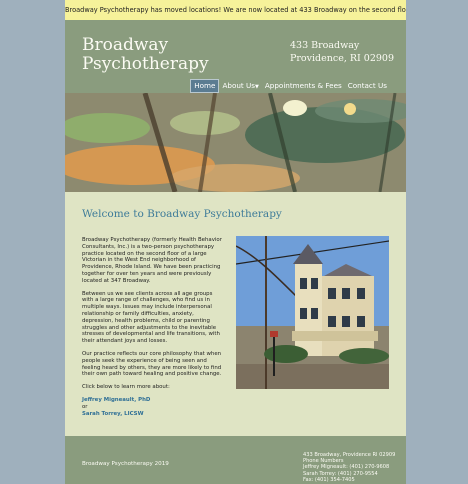 Image resolution: width=468 pixels, height=484 pixels. What do you see at coordinates (153, 400) in the screenshot?
I see `link-jeffrey-migneault: Jeffrey Migneault, PhD` at bounding box center [153, 400].